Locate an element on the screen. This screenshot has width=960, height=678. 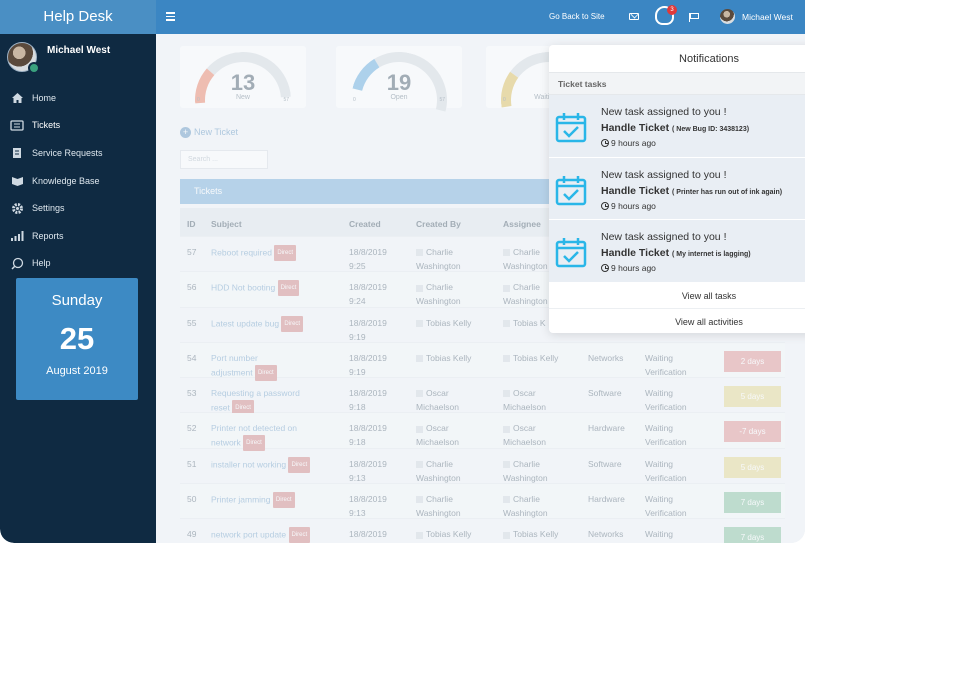
task-detail: ( Printer has run out of ink again) is located at coordinates (727, 192).